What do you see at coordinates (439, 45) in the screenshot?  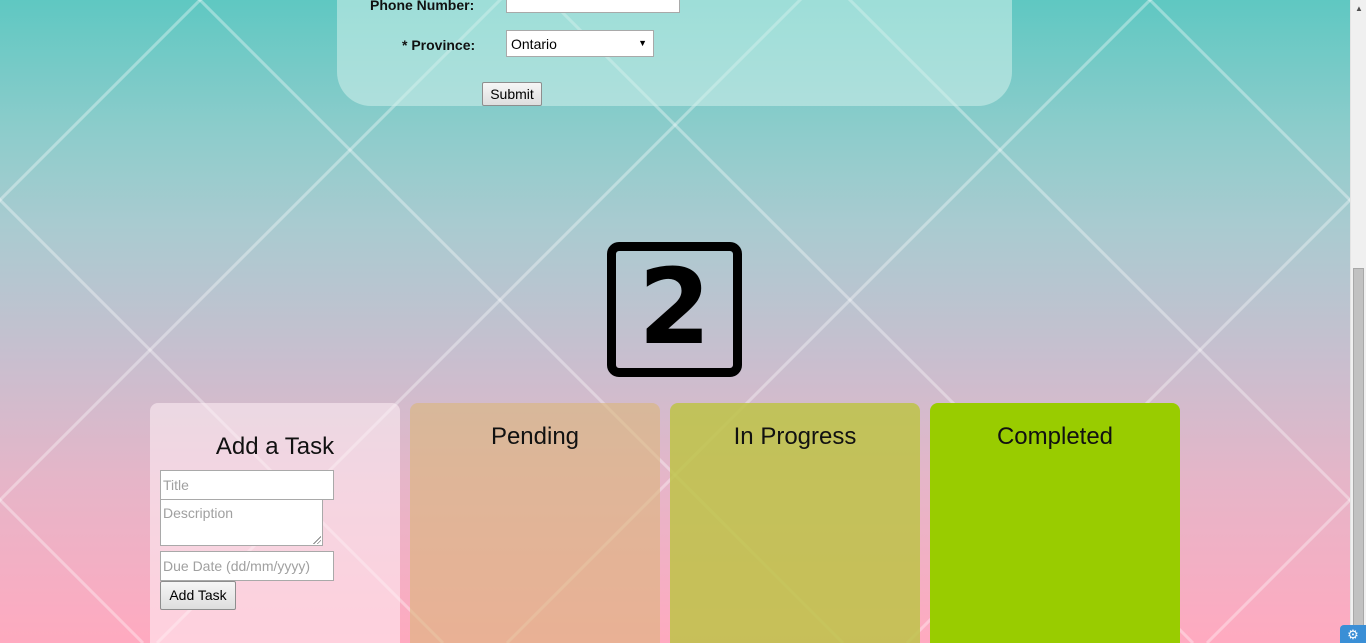 I see `province-label: * Province:` at bounding box center [439, 45].